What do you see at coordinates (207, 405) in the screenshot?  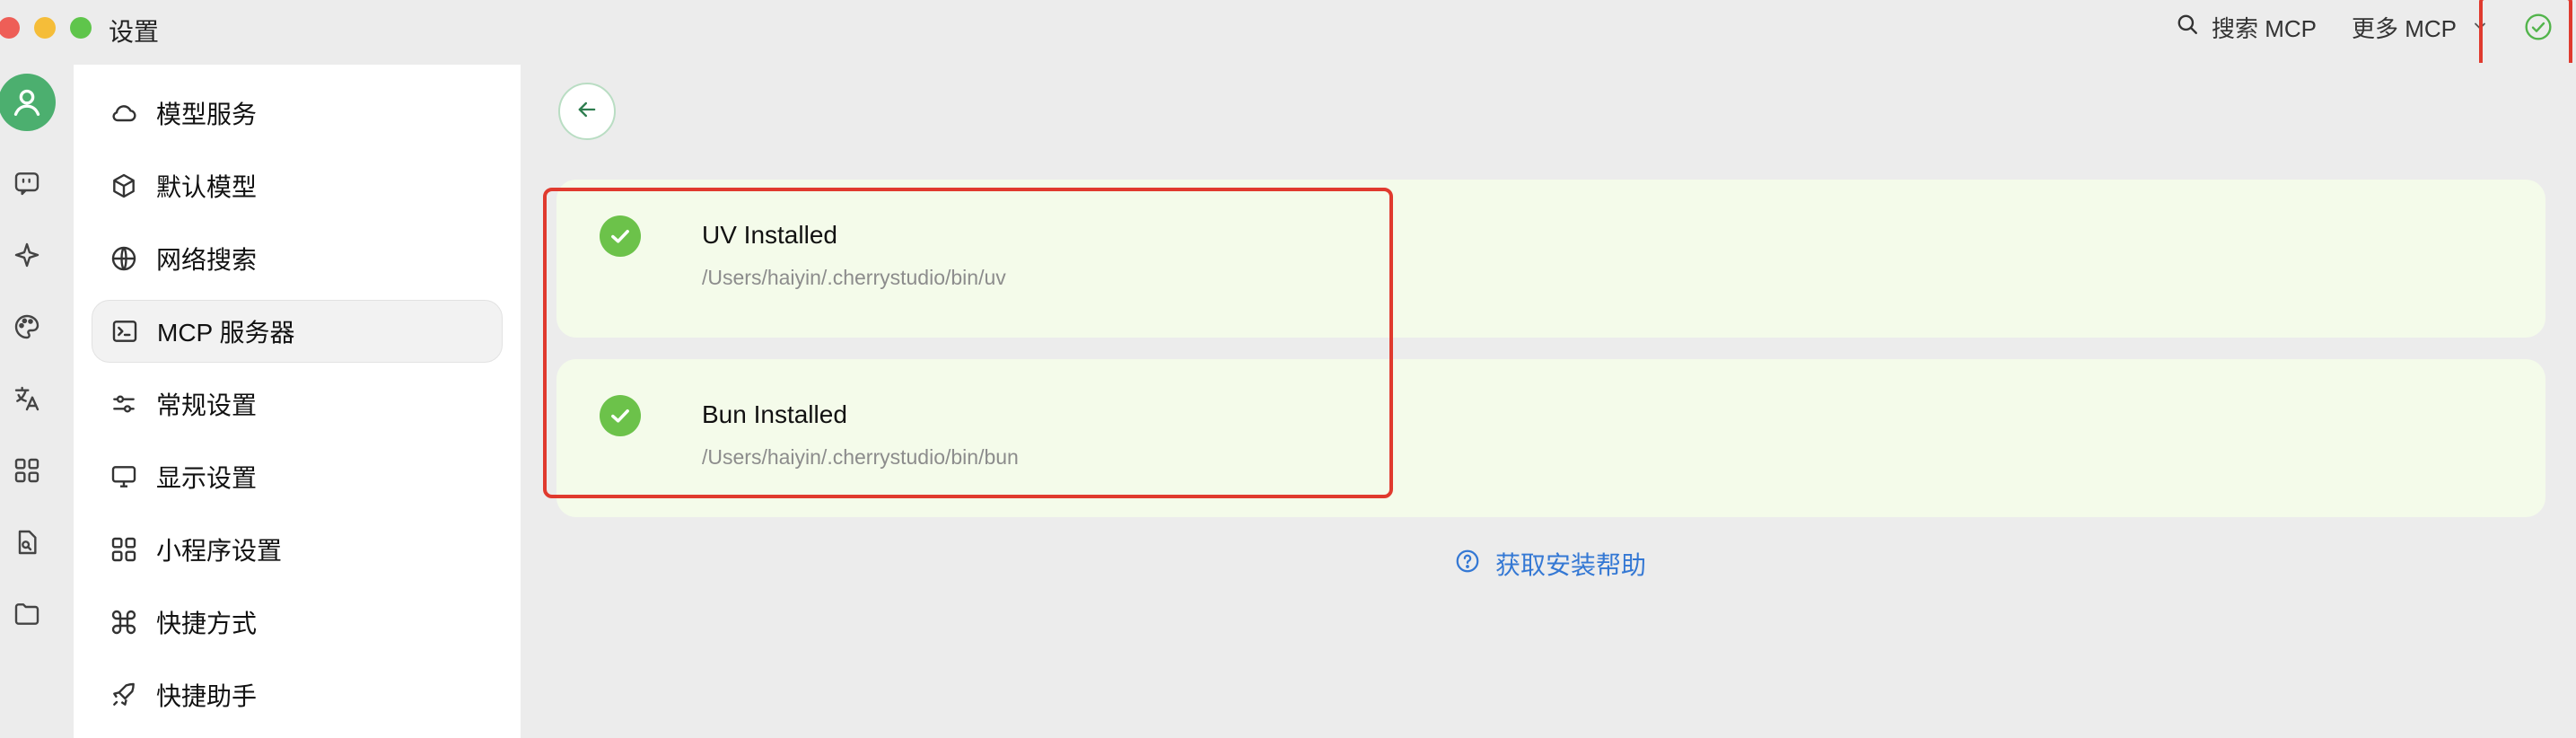 I see `menu-item-label: 常规设置` at bounding box center [207, 405].